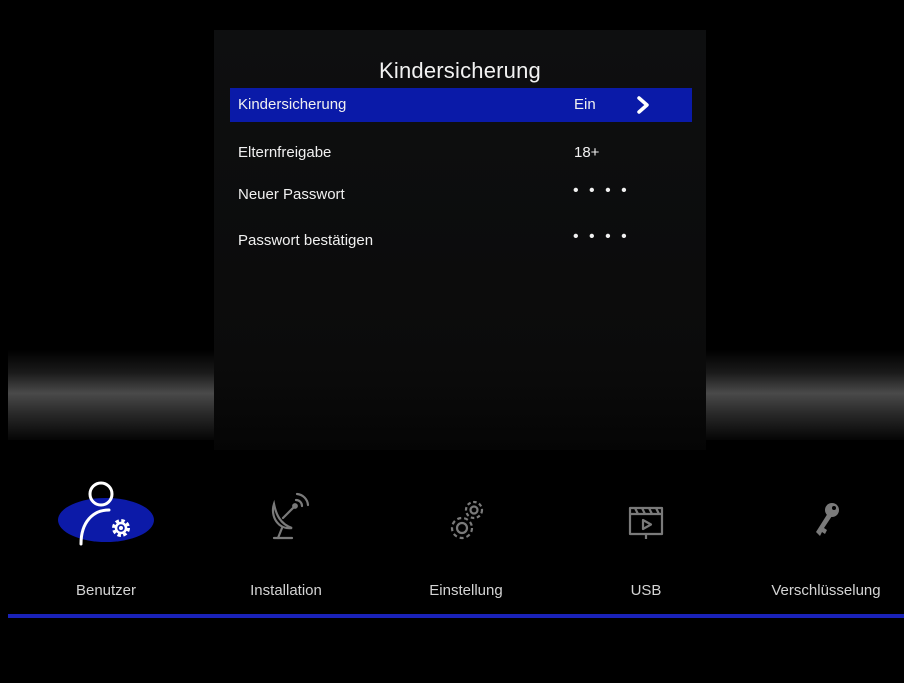 The width and height of the screenshot is (904, 683). What do you see at coordinates (466, 545) in the screenshot?
I see `nav-item-einstellung: Einstellung` at bounding box center [466, 545].